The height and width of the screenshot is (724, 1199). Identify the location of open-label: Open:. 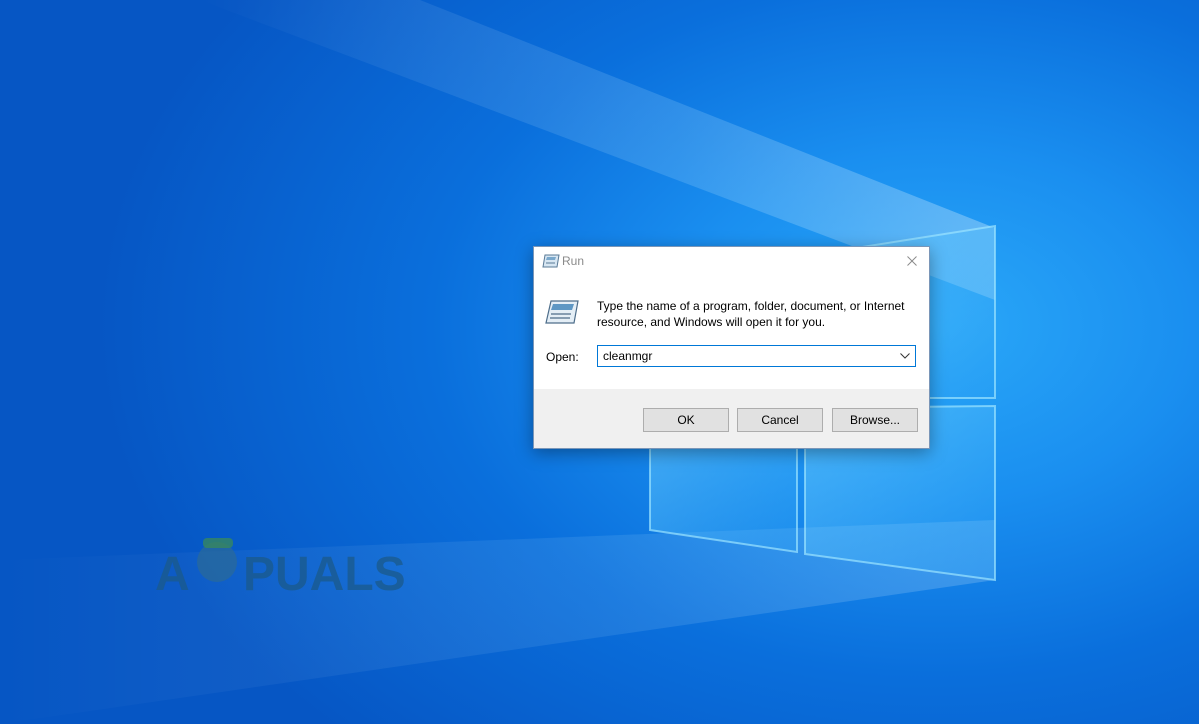
(562, 357).